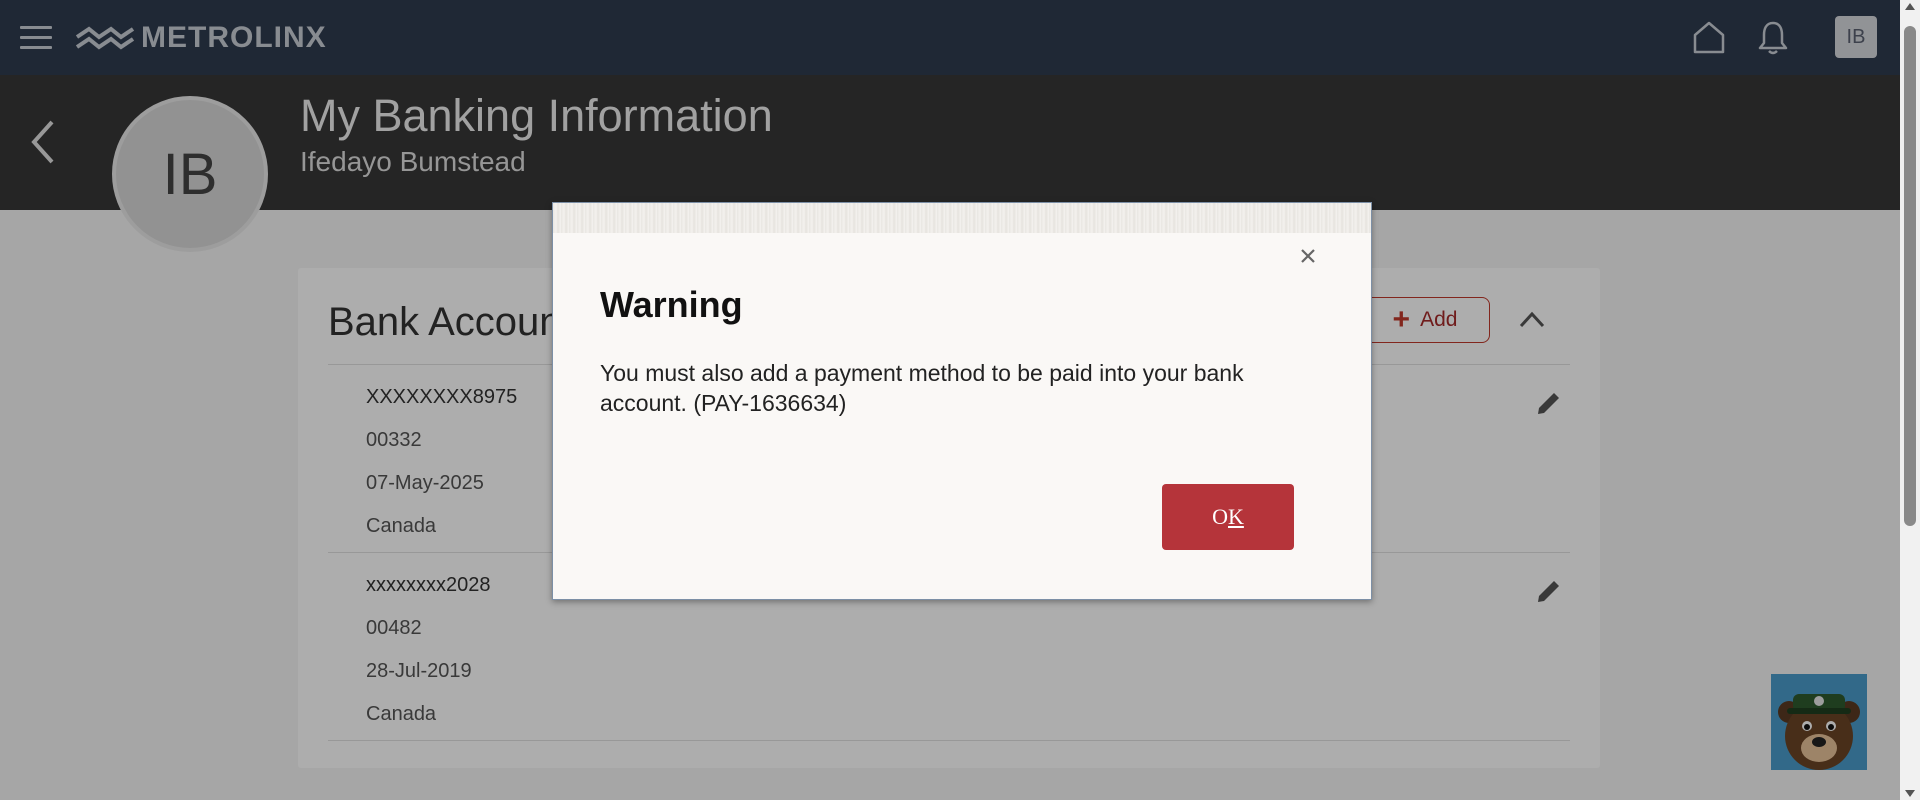 This screenshot has width=1920, height=800. Describe the element at coordinates (1308, 256) in the screenshot. I see `close-icon` at that location.